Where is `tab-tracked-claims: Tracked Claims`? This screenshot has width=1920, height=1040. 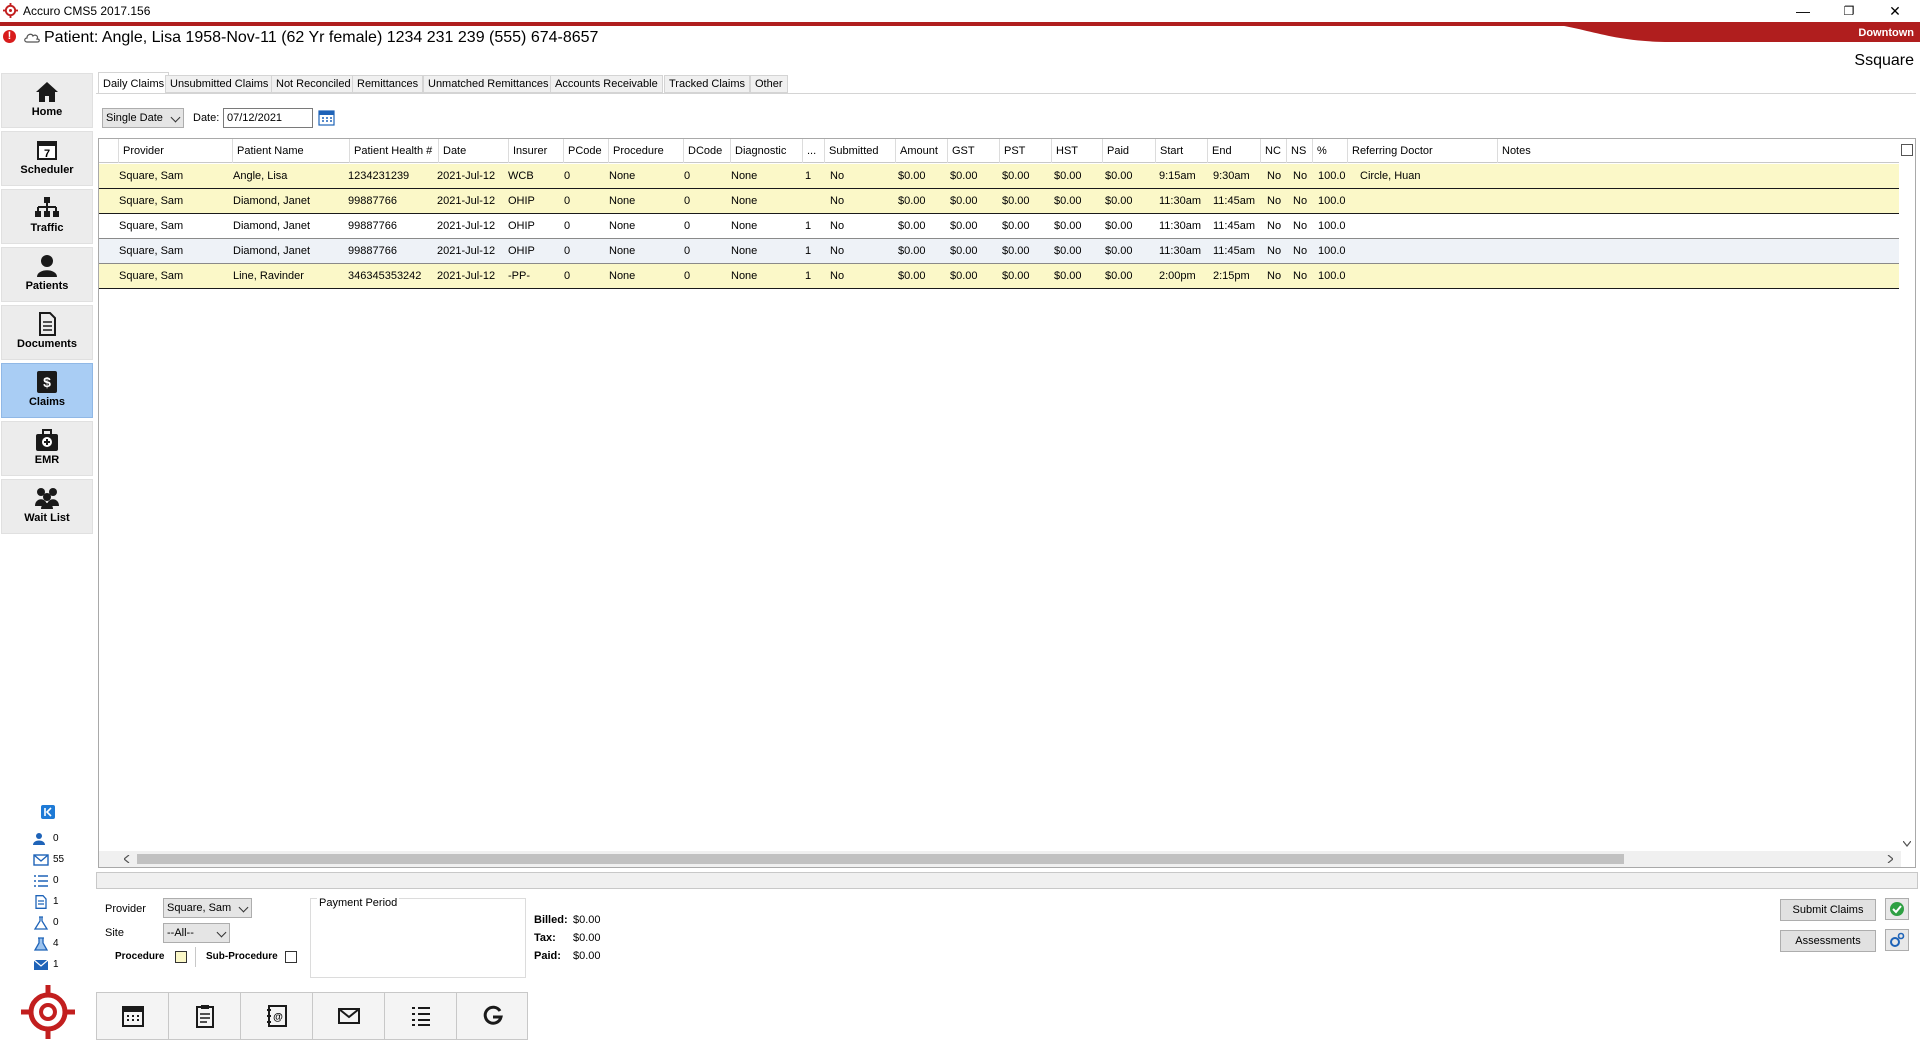
tab-tracked-claims: Tracked Claims is located at coordinates (707, 84).